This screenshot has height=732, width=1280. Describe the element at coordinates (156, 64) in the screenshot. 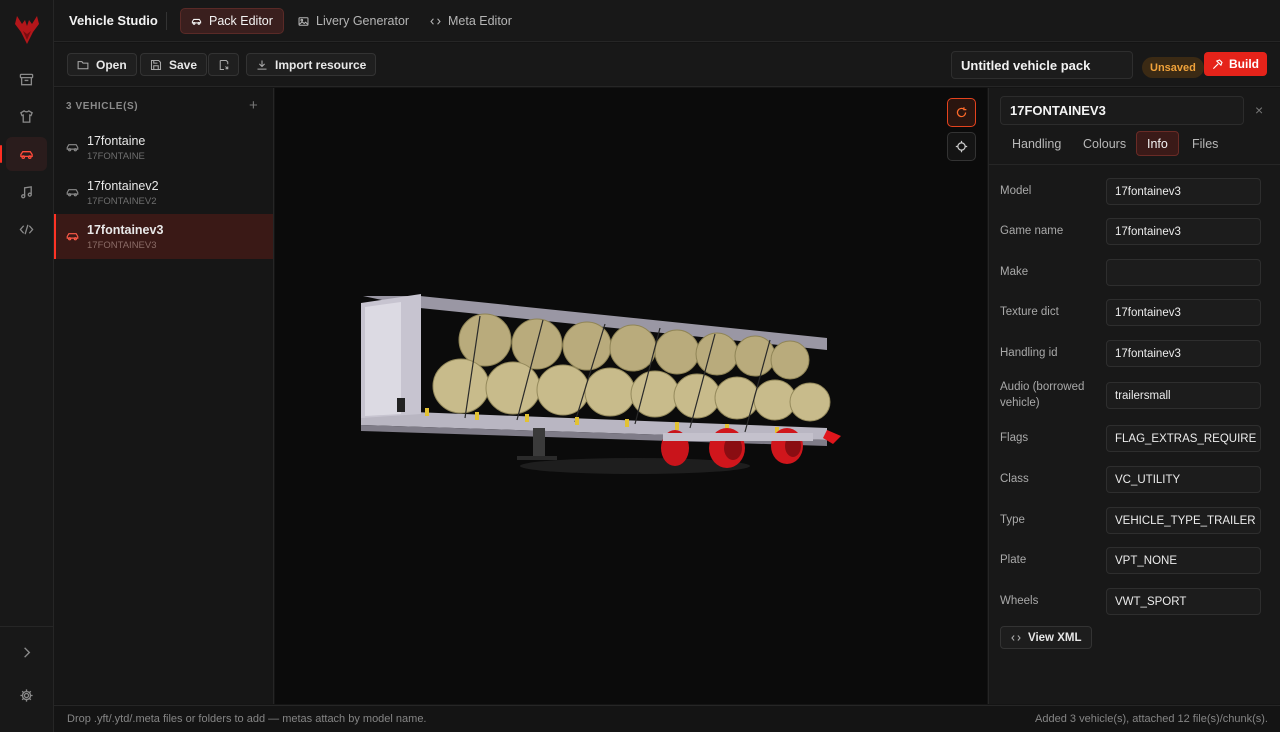

I see `save-icon` at that location.